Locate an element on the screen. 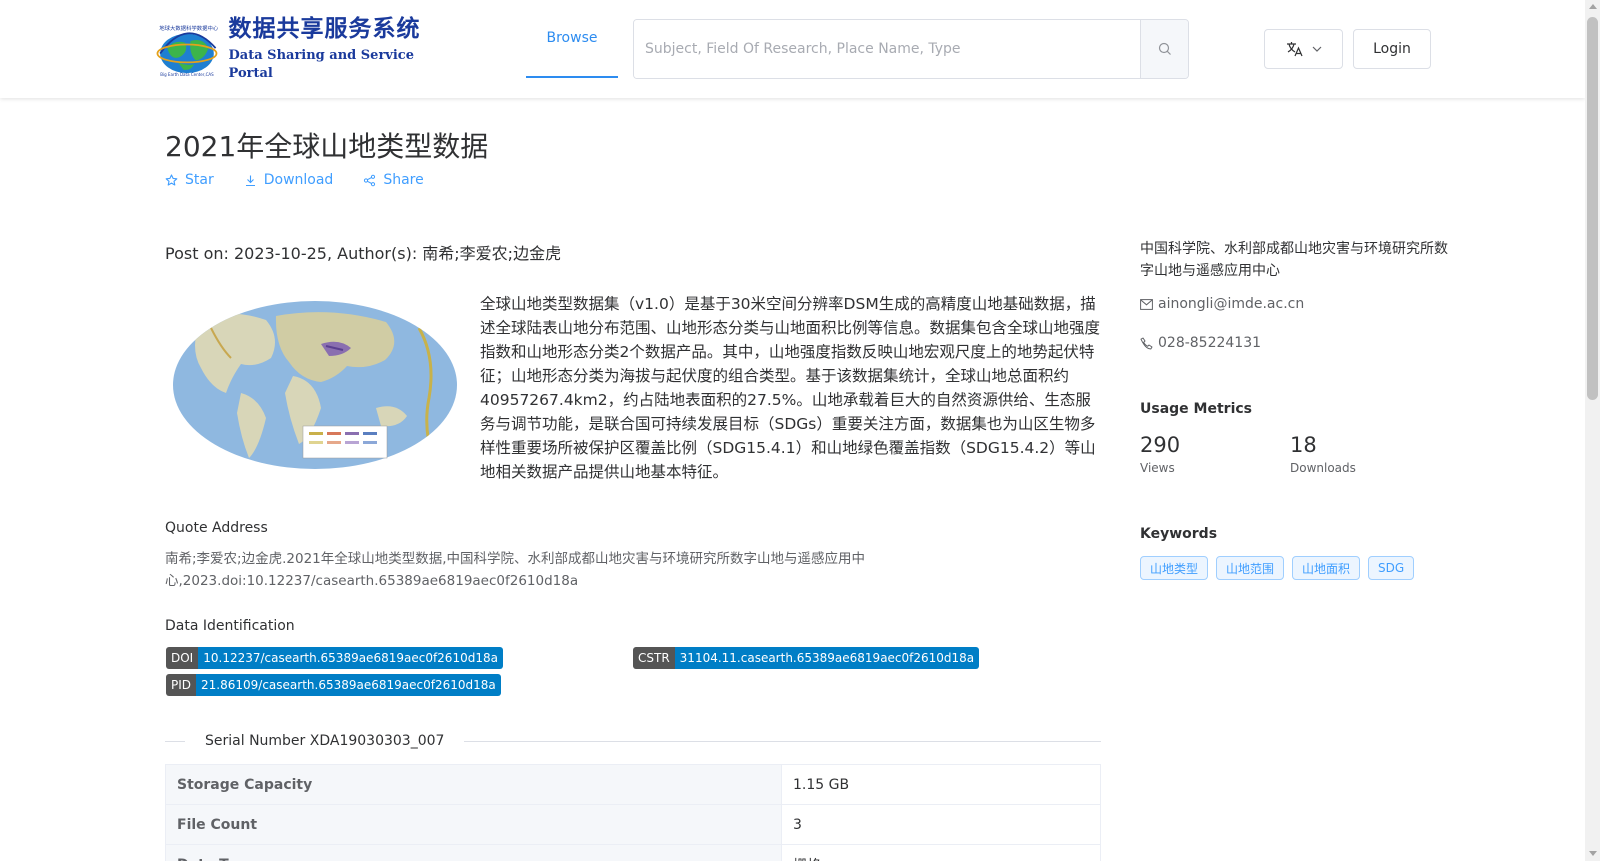  scroll-up-arrow-icon is located at coordinates (1593, 6).